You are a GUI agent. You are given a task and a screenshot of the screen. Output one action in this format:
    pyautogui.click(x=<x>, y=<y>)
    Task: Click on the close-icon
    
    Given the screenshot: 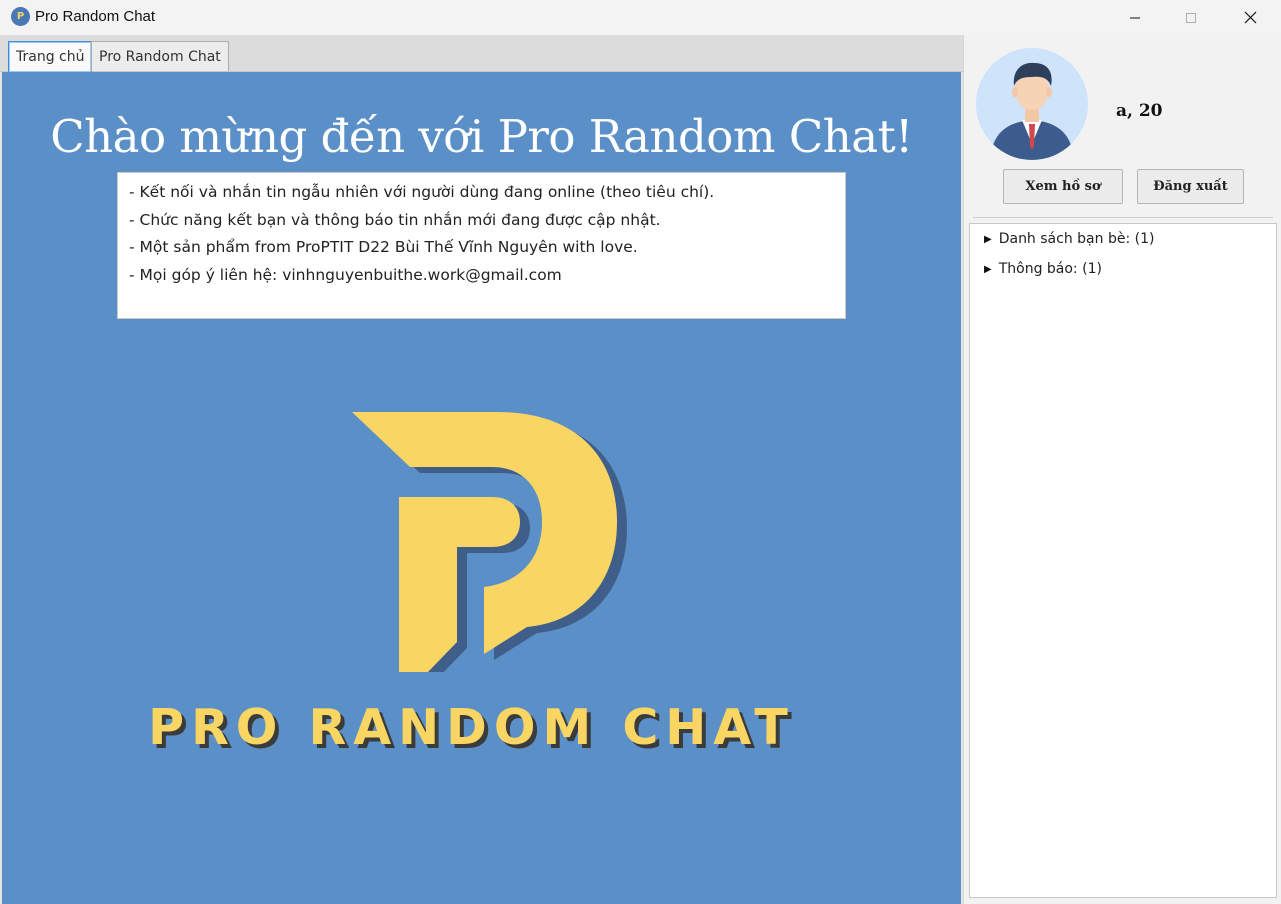 What is the action you would take?
    pyautogui.click(x=1250, y=17)
    